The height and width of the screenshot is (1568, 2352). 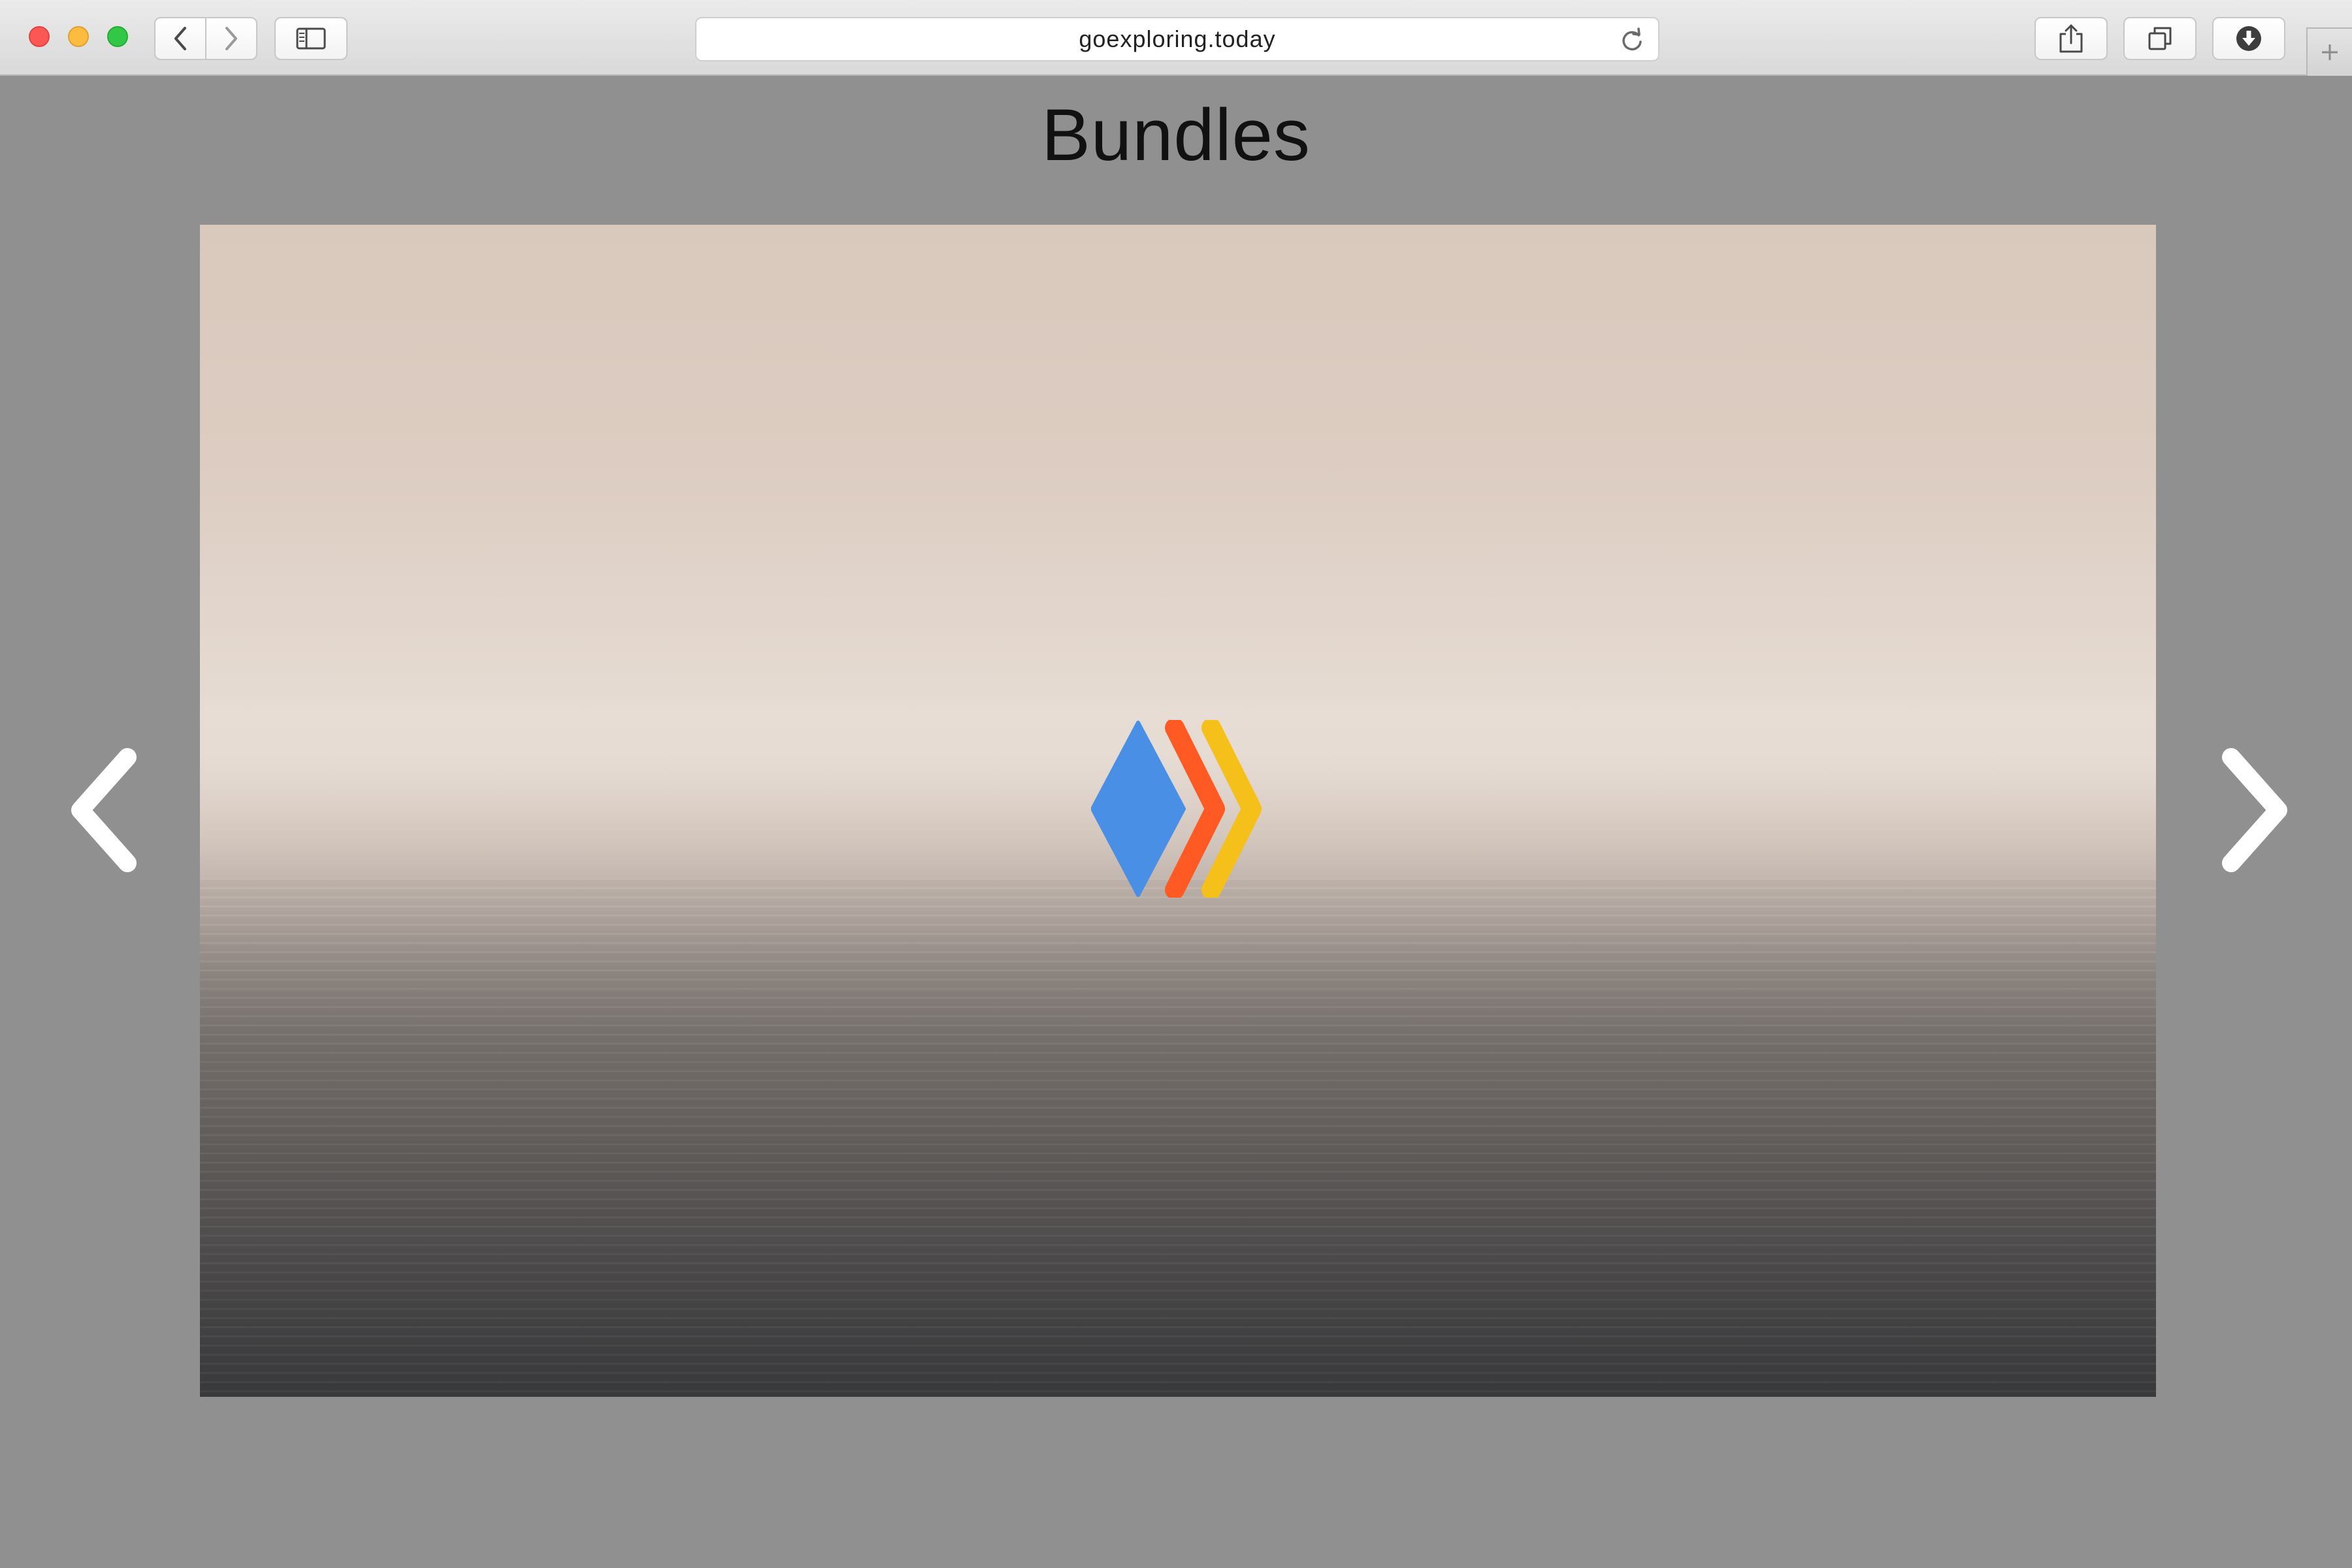 I want to click on sidebar-icon, so click(x=311, y=38).